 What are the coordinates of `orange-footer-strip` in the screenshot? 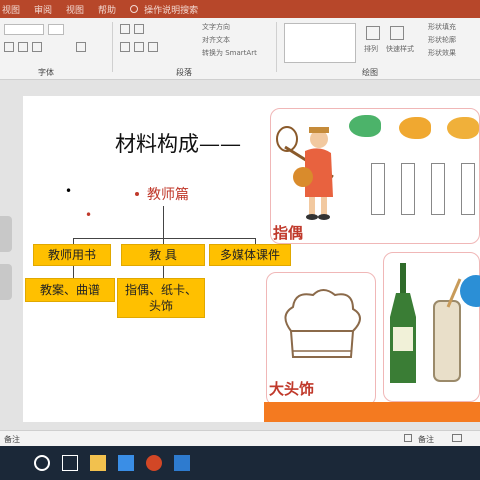 It's located at (372, 412).